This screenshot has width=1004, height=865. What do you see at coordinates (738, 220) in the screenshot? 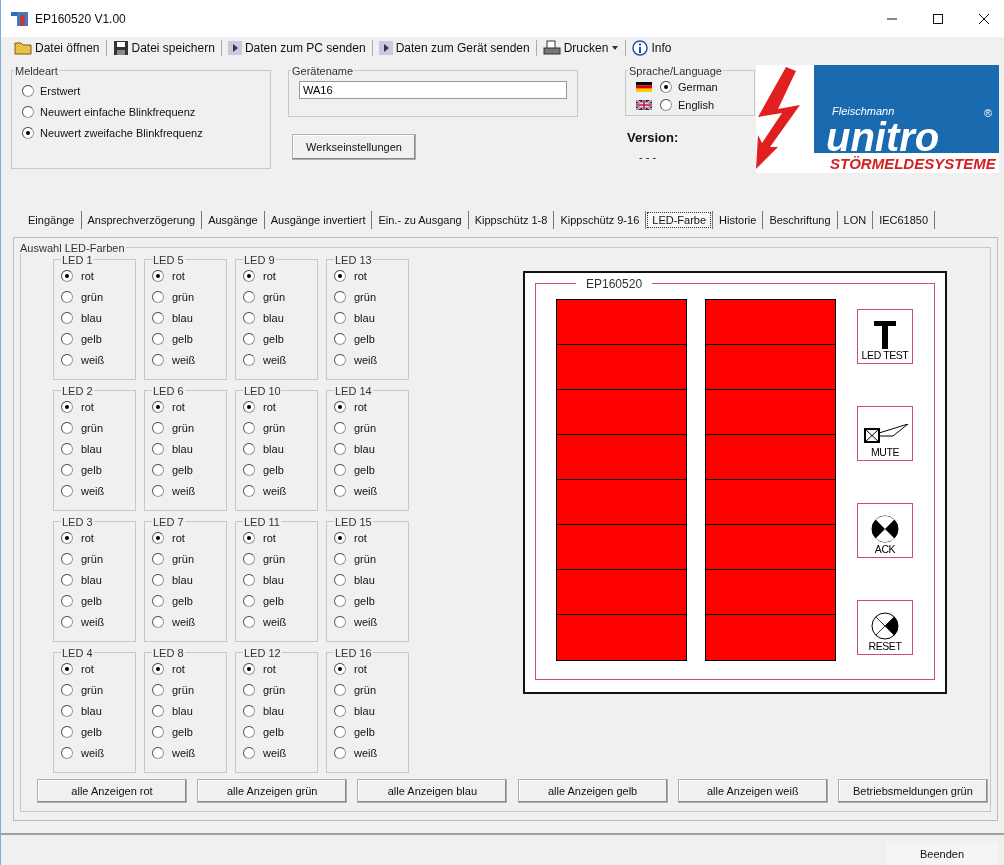
I see `tab: Historie` at bounding box center [738, 220].